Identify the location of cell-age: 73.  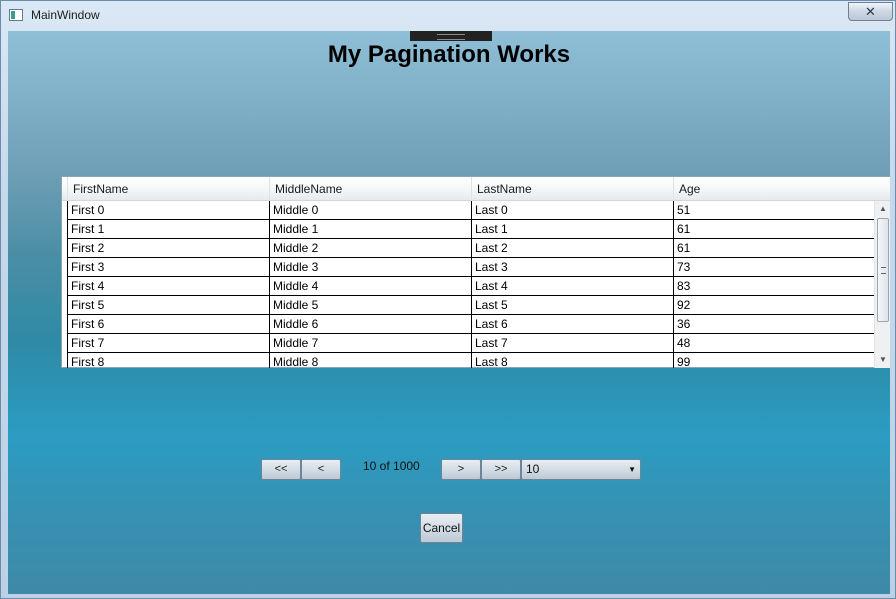
(774, 267).